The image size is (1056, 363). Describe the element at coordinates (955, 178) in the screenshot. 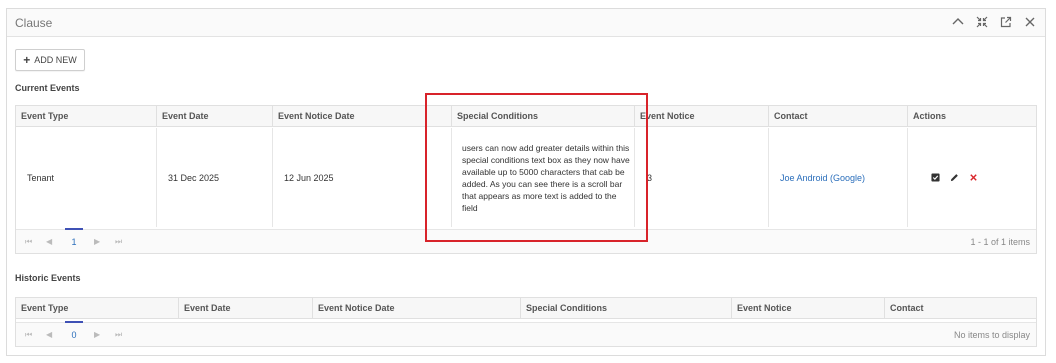

I see `pencil-icon` at that location.